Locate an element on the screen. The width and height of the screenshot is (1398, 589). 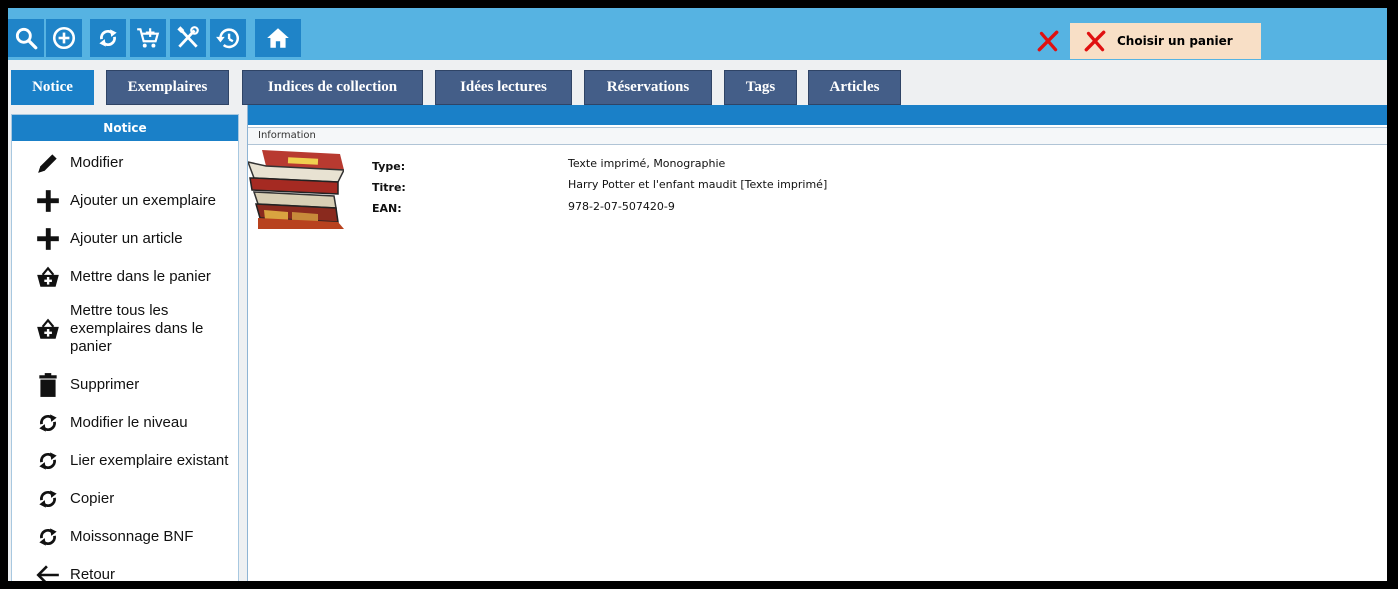
cart-add-icon is located at coordinates (148, 38).